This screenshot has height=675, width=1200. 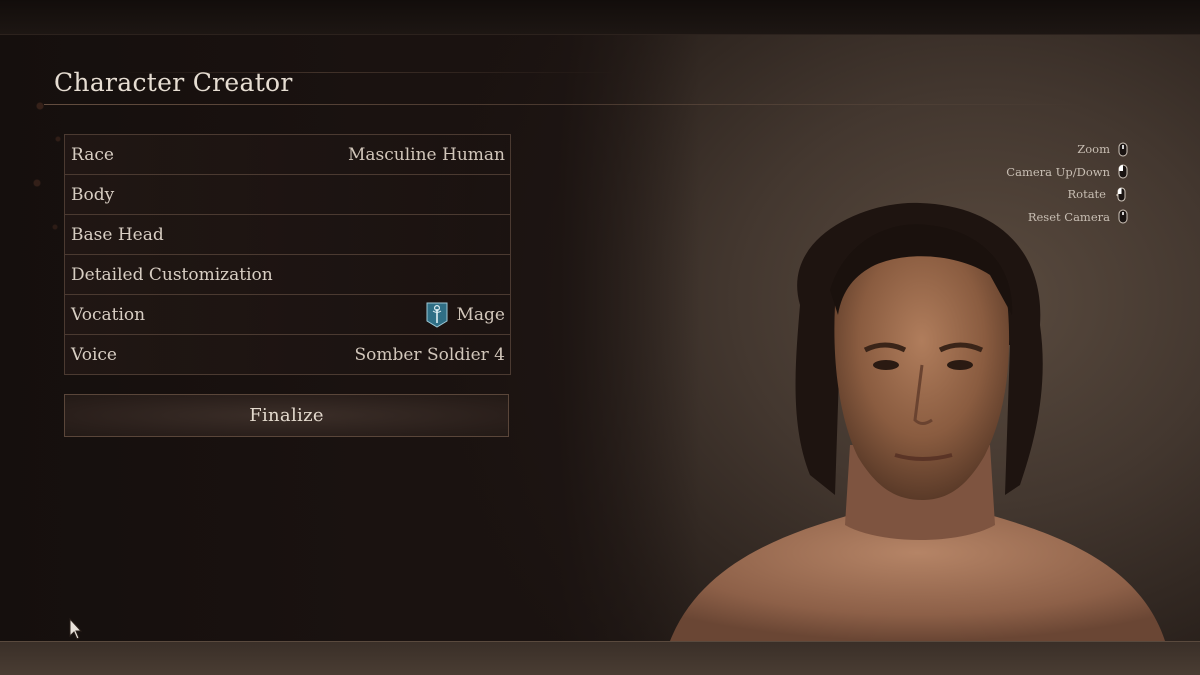 I want to click on menu-item-body: Body, so click(x=287, y=195).